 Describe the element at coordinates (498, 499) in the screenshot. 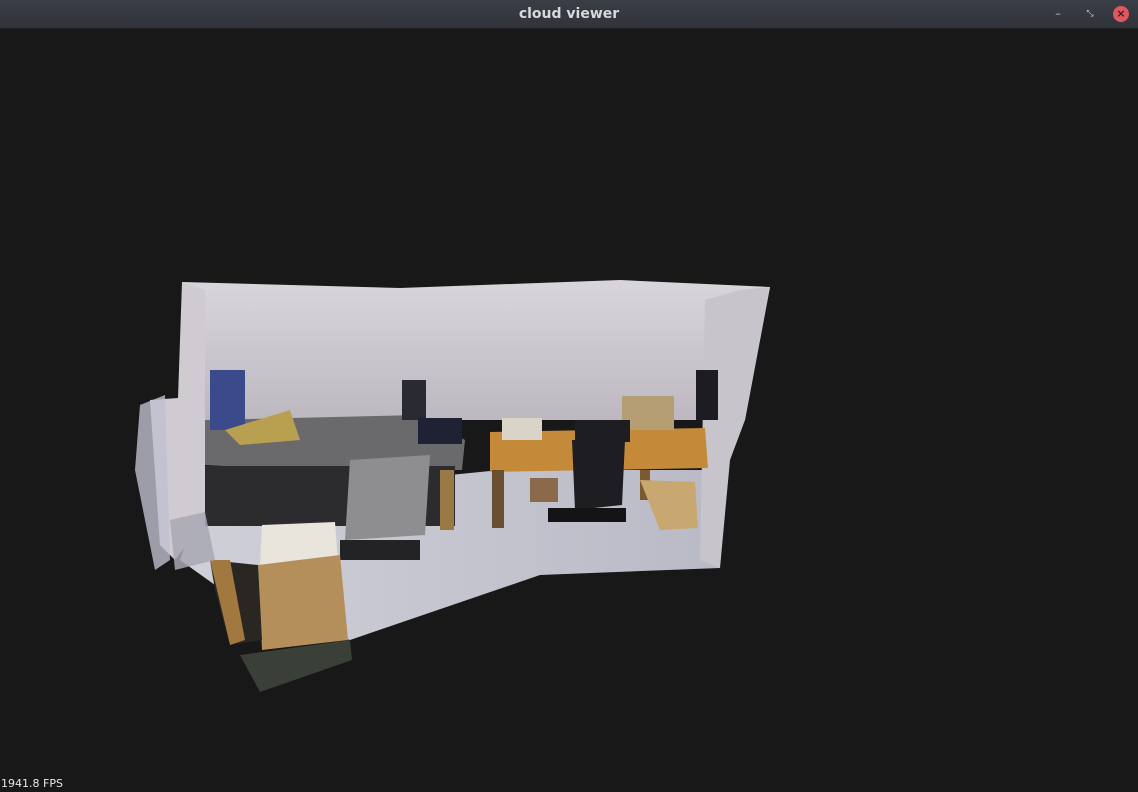

I see `right-desk-leg-a` at that location.